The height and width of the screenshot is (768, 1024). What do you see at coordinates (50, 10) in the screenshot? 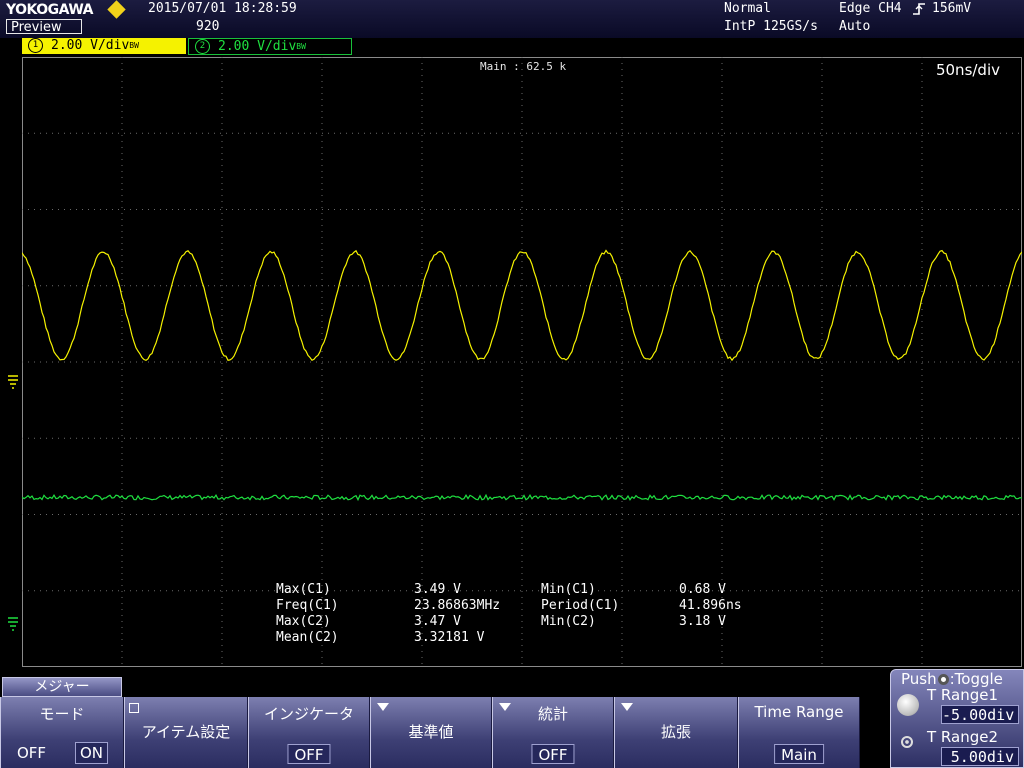
I see `brand-logo: YOKOGAWA` at bounding box center [50, 10].